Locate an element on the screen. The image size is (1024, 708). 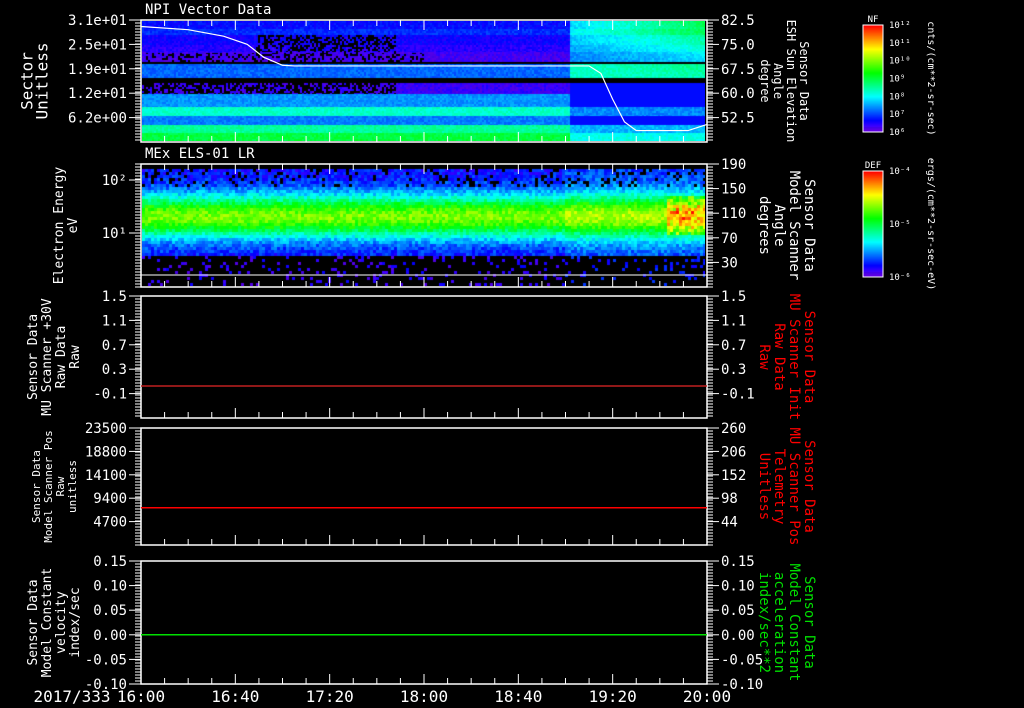
colorbar-tick-label: 10¹⁰ is located at coordinates (900, 62).